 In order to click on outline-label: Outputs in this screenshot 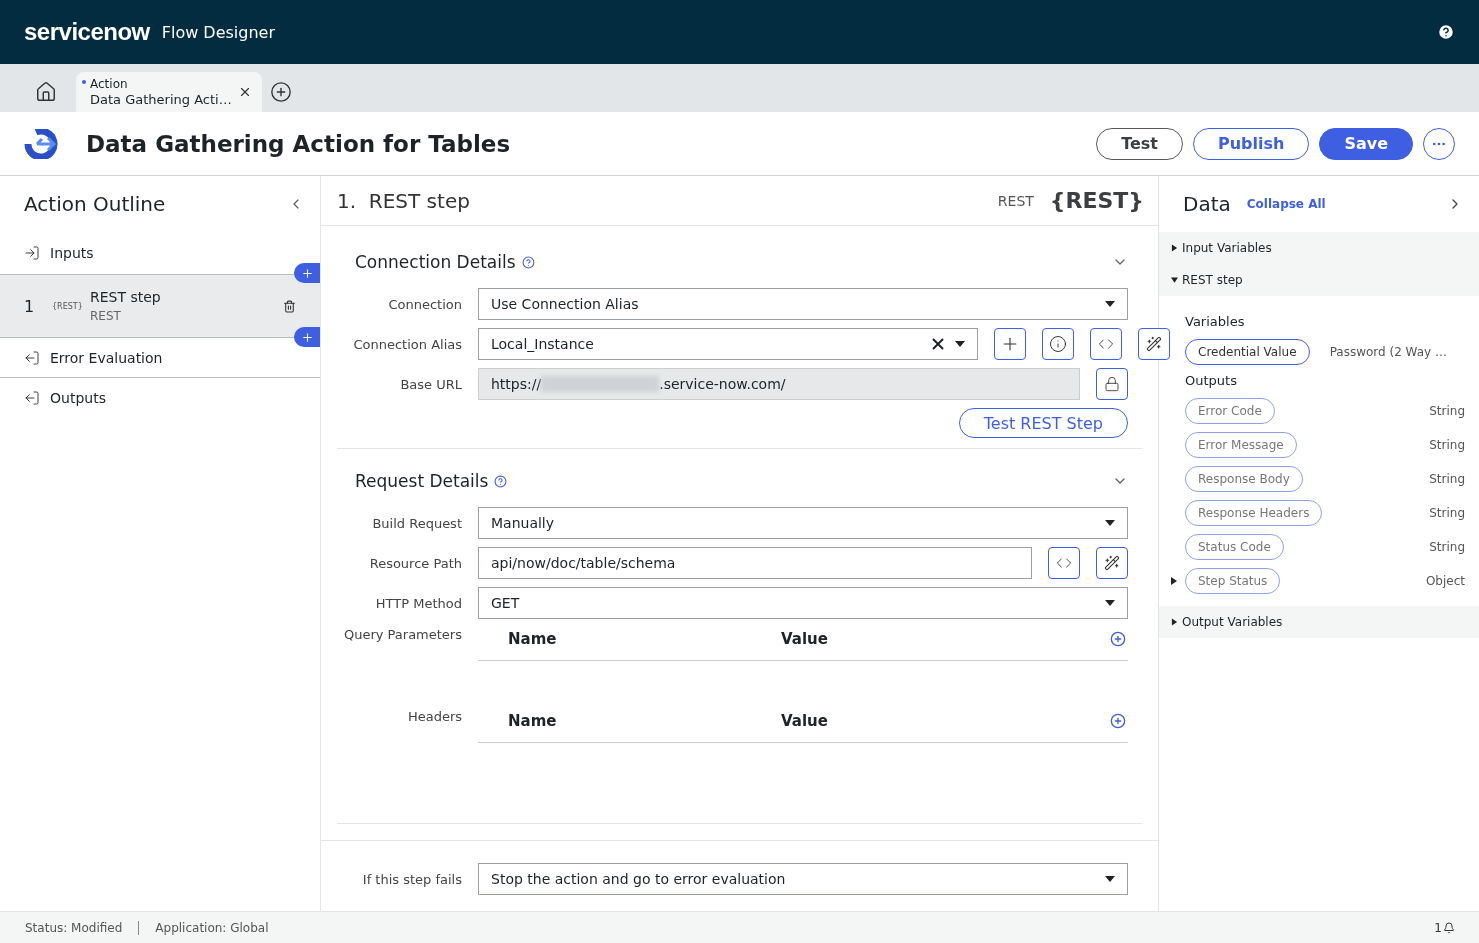, I will do `click(78, 398)`.